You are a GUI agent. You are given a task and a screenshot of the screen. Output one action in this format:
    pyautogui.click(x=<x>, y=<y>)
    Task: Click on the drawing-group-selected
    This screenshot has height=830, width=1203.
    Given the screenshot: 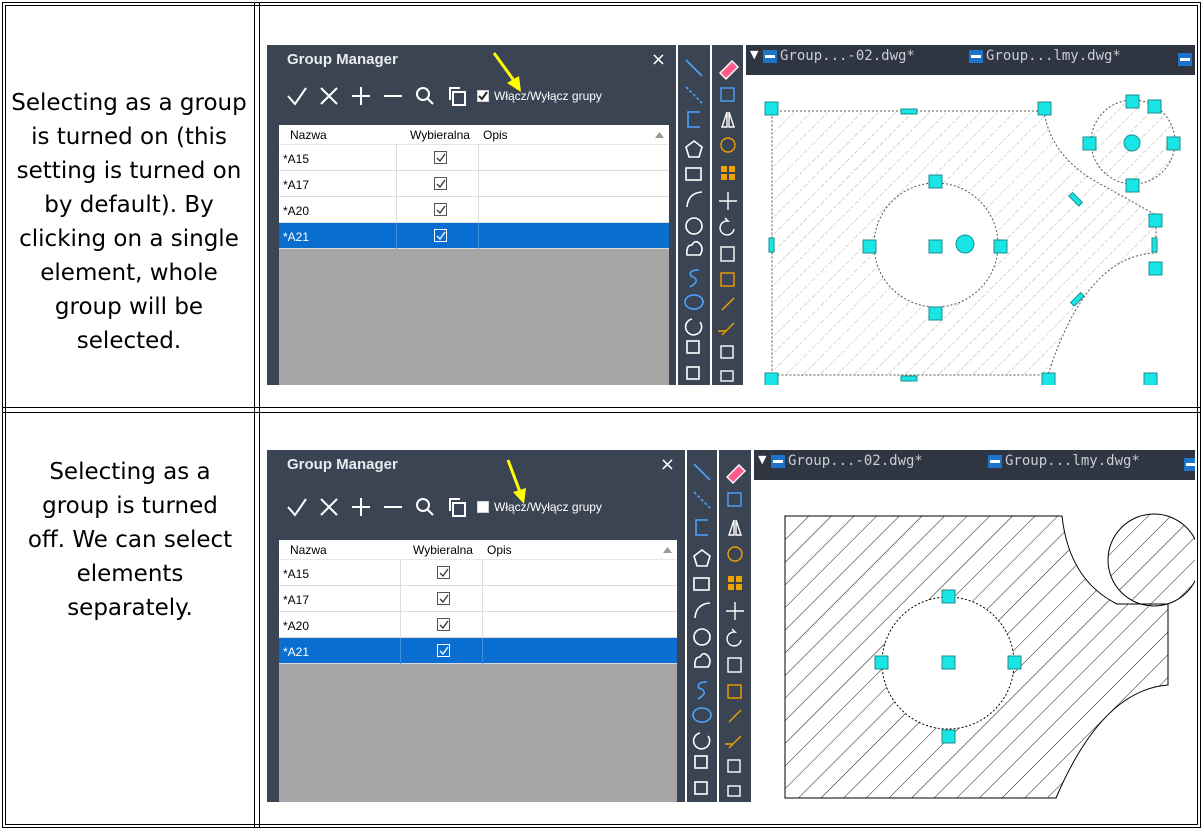 What is the action you would take?
    pyautogui.click(x=970, y=230)
    